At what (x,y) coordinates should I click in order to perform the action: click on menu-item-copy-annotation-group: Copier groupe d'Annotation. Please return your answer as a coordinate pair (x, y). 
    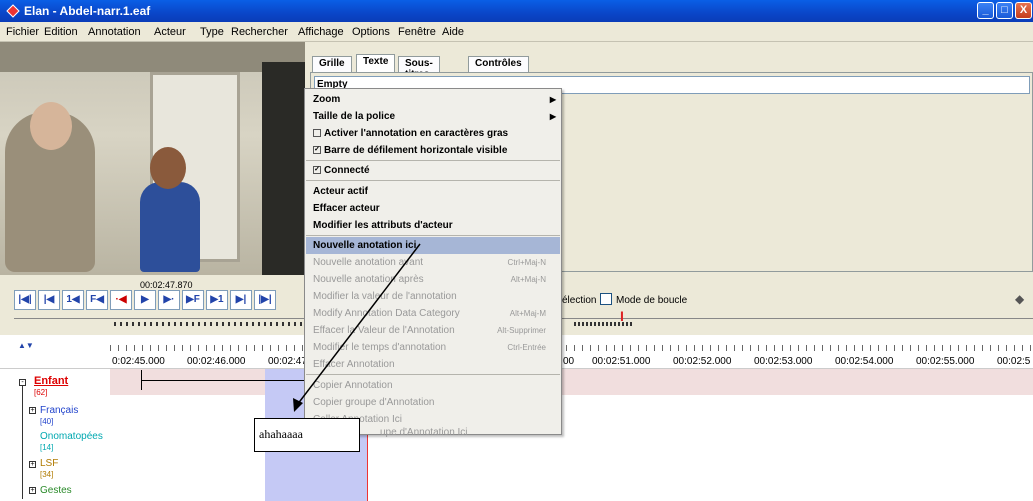
    Looking at the image, I should click on (433, 402).